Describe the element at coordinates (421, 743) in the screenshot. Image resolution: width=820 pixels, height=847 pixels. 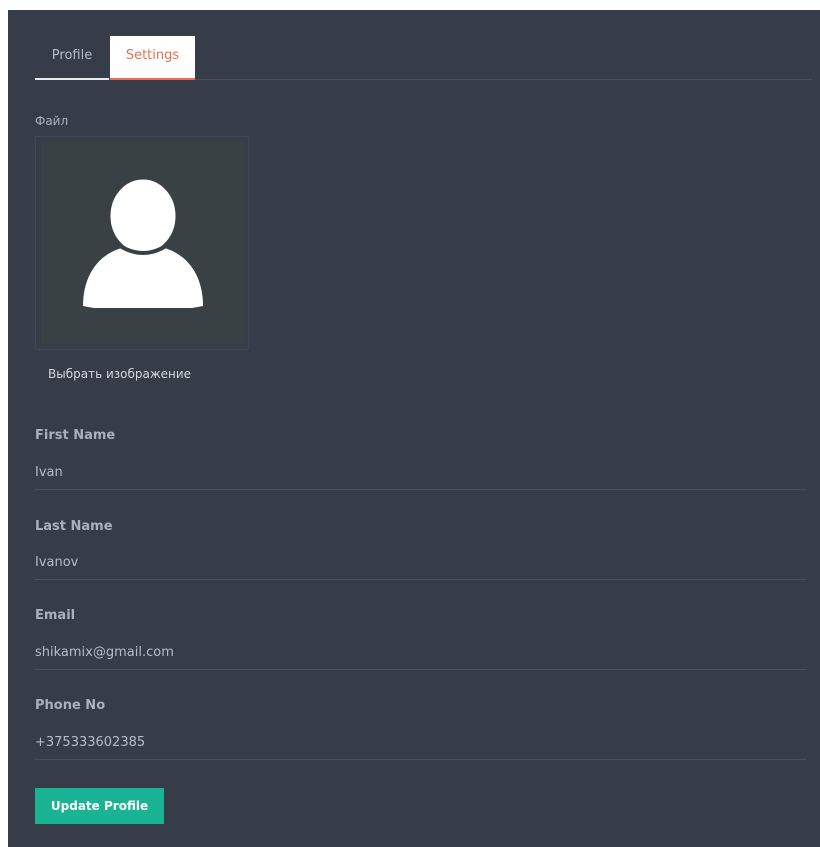
I see `phone-input` at that location.